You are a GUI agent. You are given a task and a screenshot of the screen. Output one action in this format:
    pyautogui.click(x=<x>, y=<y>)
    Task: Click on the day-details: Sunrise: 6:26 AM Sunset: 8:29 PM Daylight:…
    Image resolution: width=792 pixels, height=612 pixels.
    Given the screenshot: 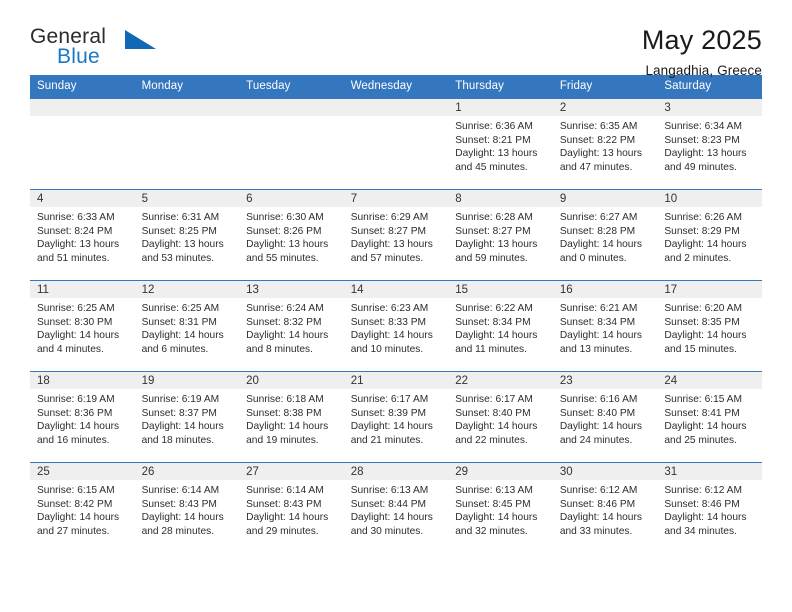 What is the action you would take?
    pyautogui.click(x=709, y=236)
    